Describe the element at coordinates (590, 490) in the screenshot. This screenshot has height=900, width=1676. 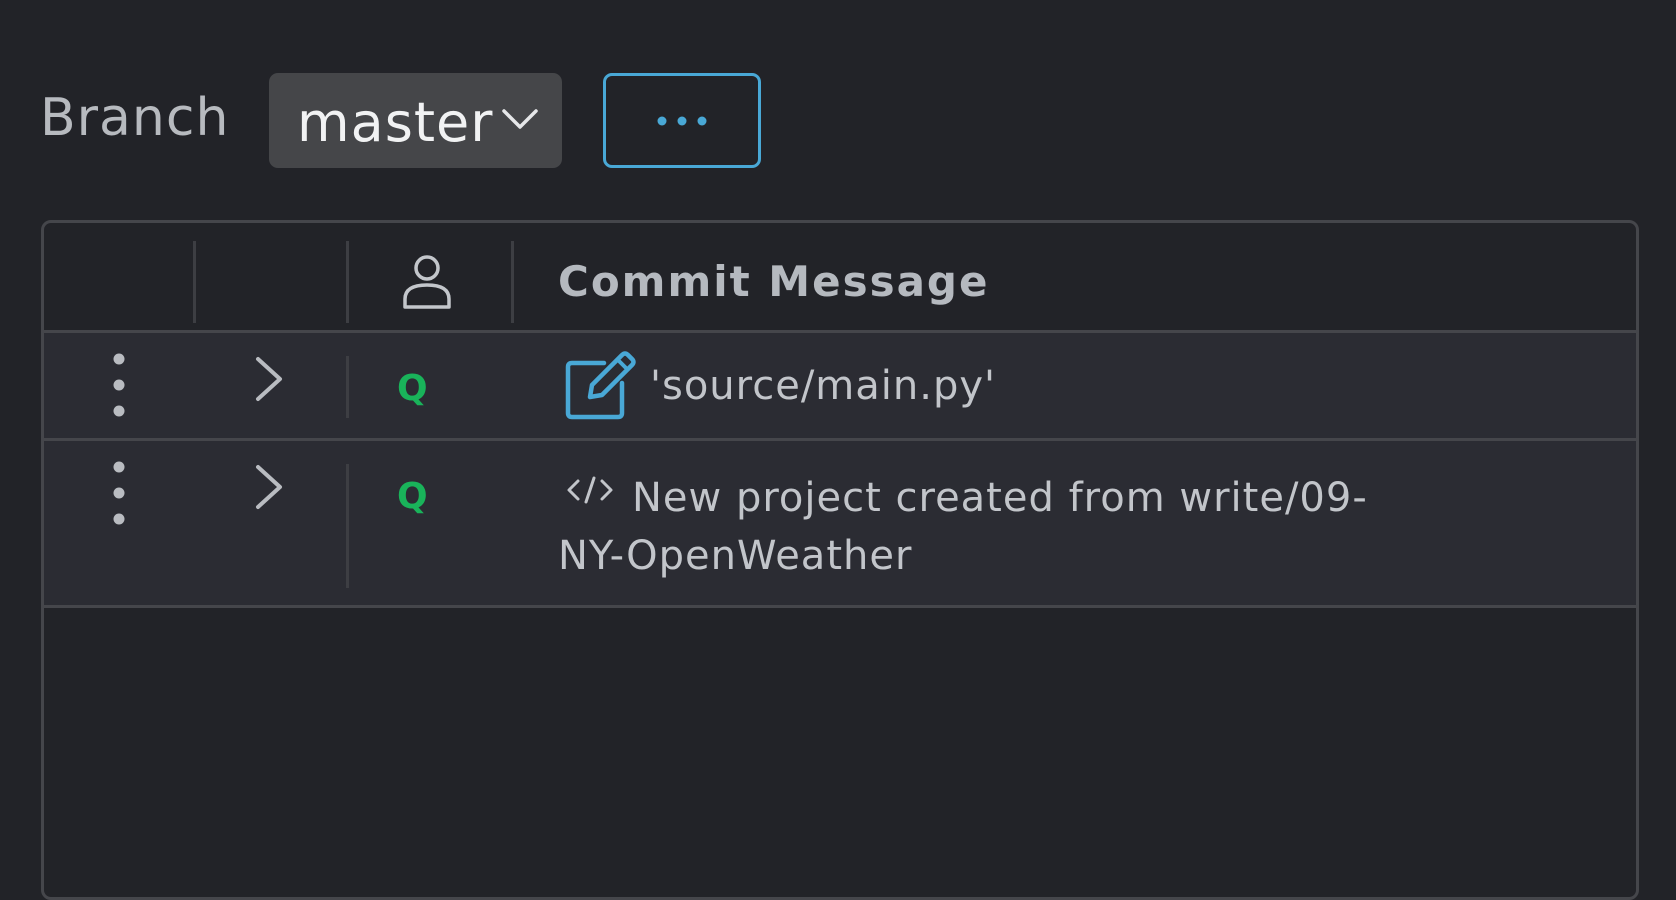
I see `code-icon` at that location.